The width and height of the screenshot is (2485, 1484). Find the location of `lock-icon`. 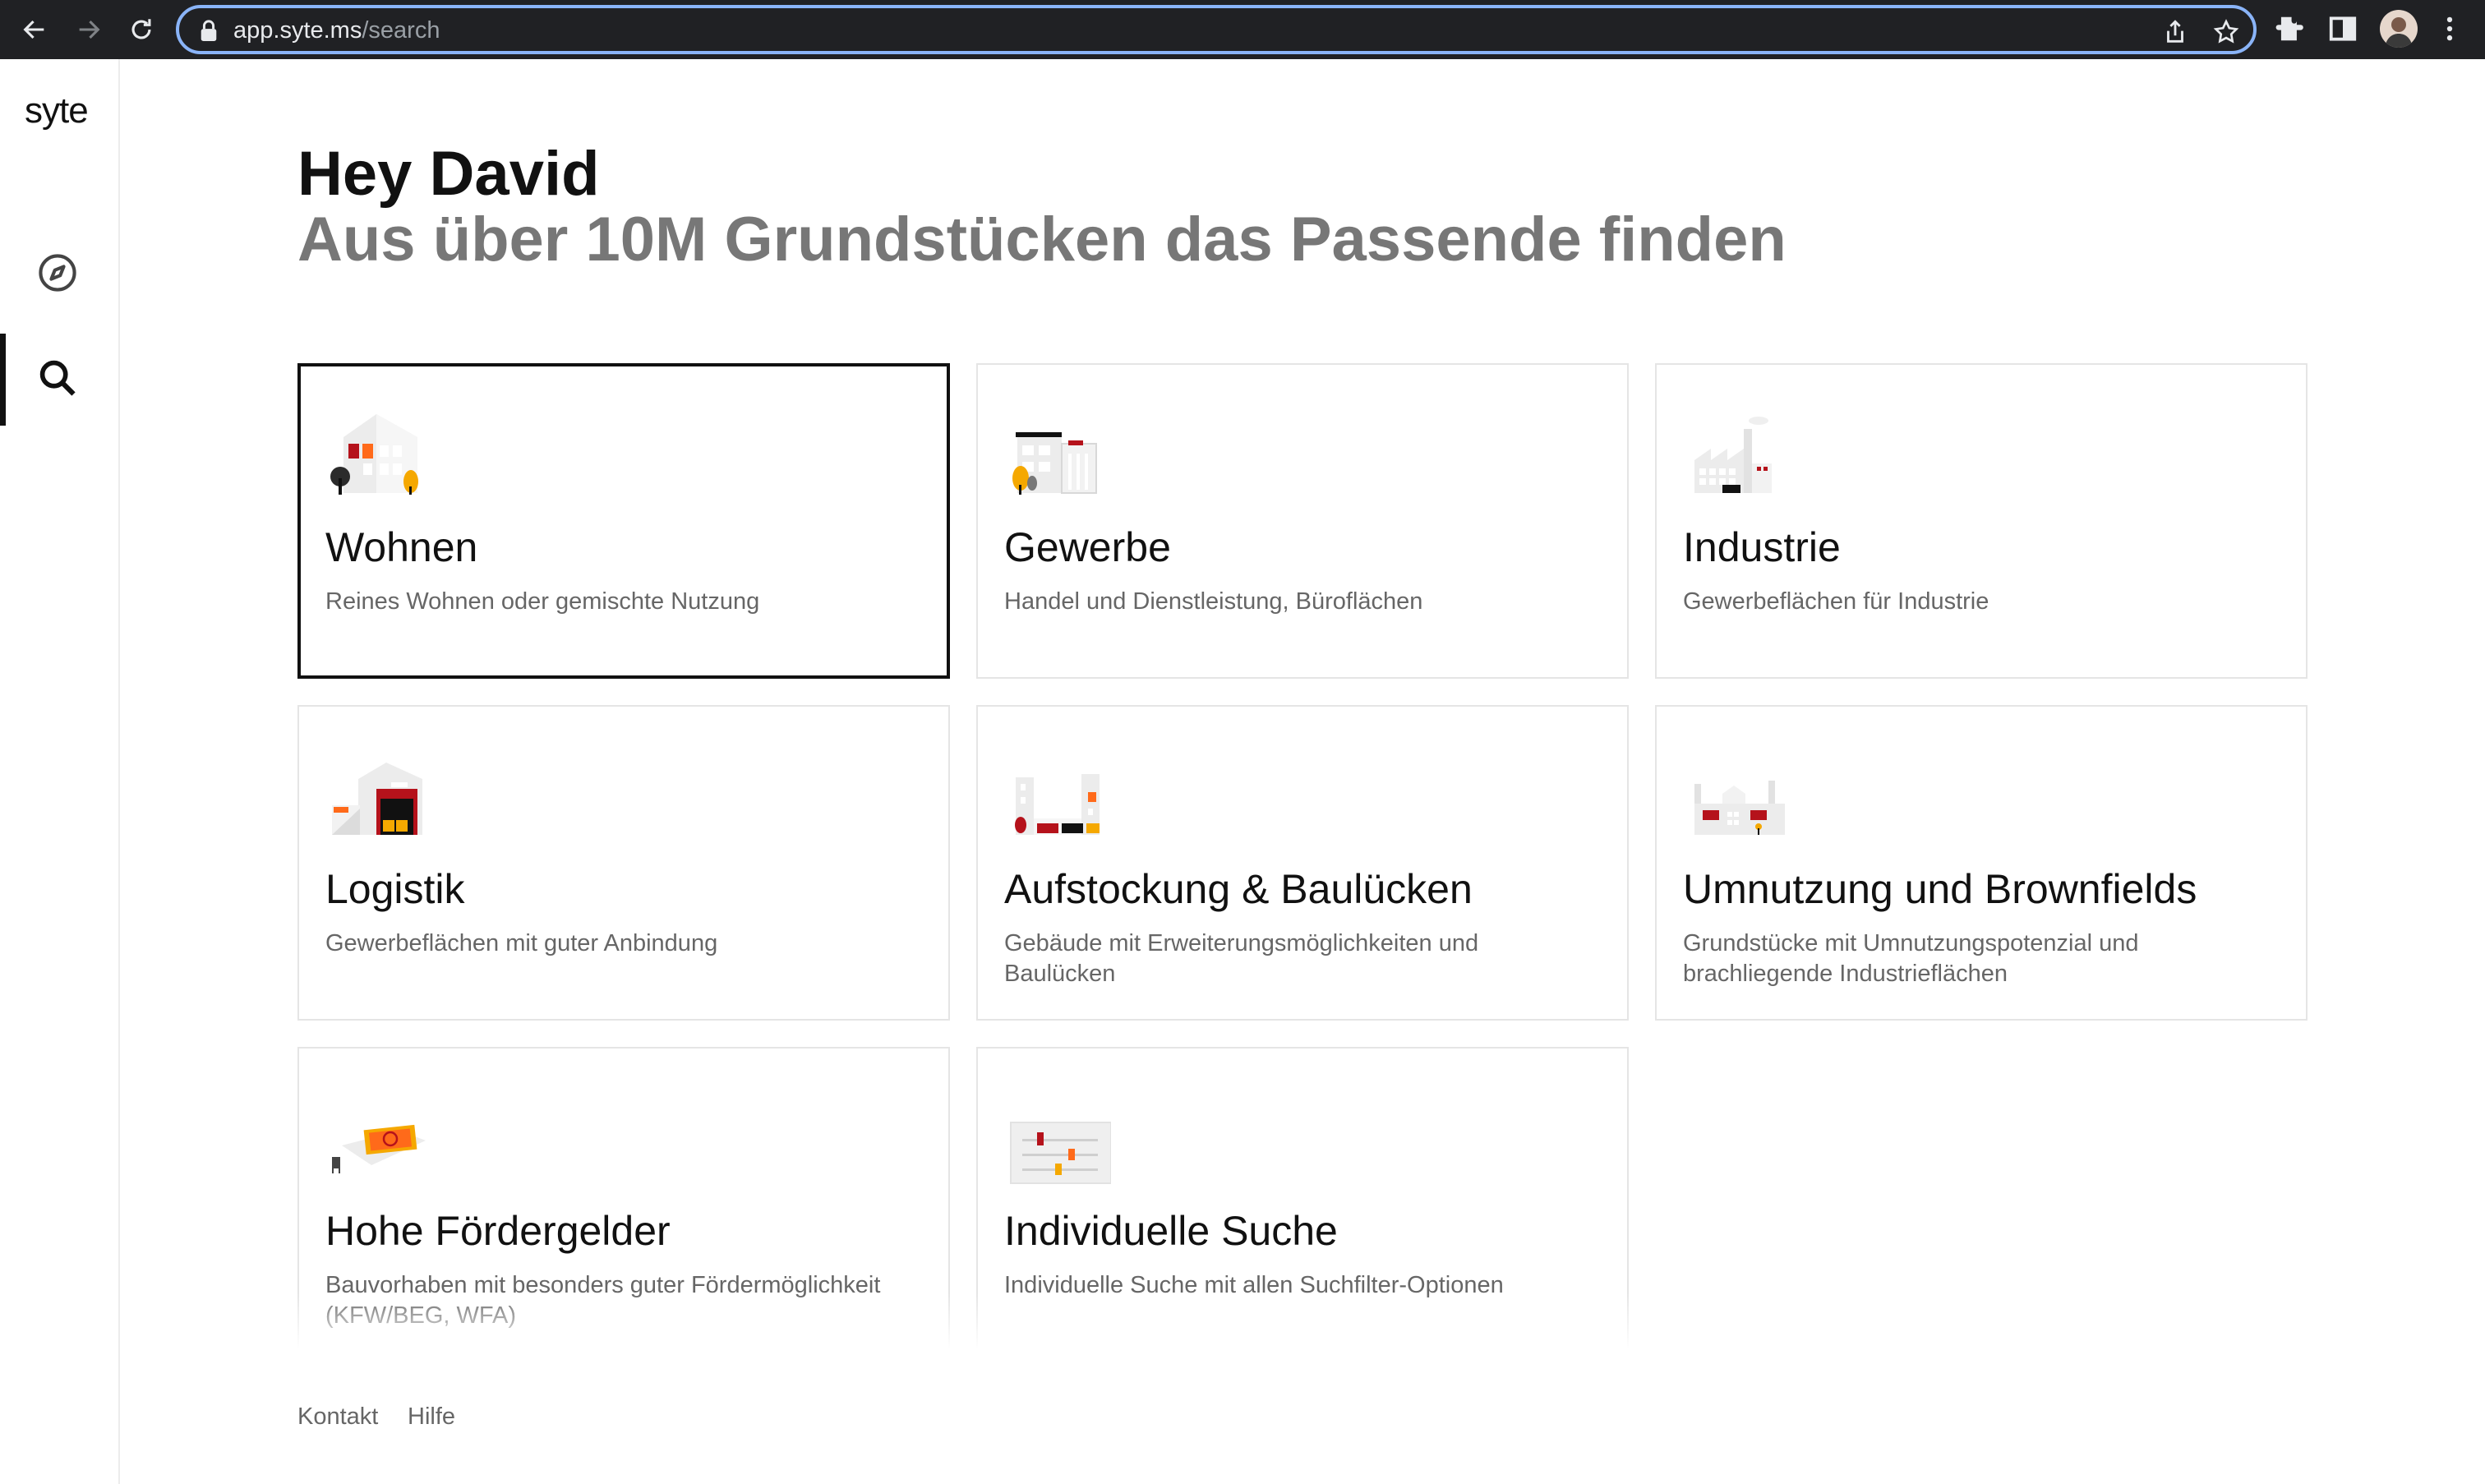

lock-icon is located at coordinates (209, 31).